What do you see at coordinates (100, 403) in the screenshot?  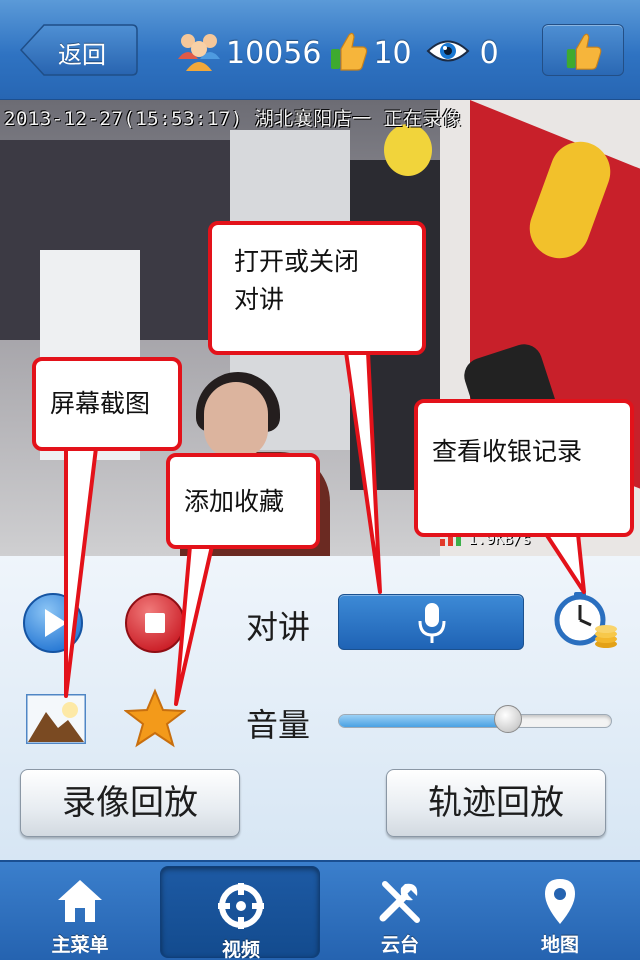 I see `callout-screenshot-text: 屏幕截图` at bounding box center [100, 403].